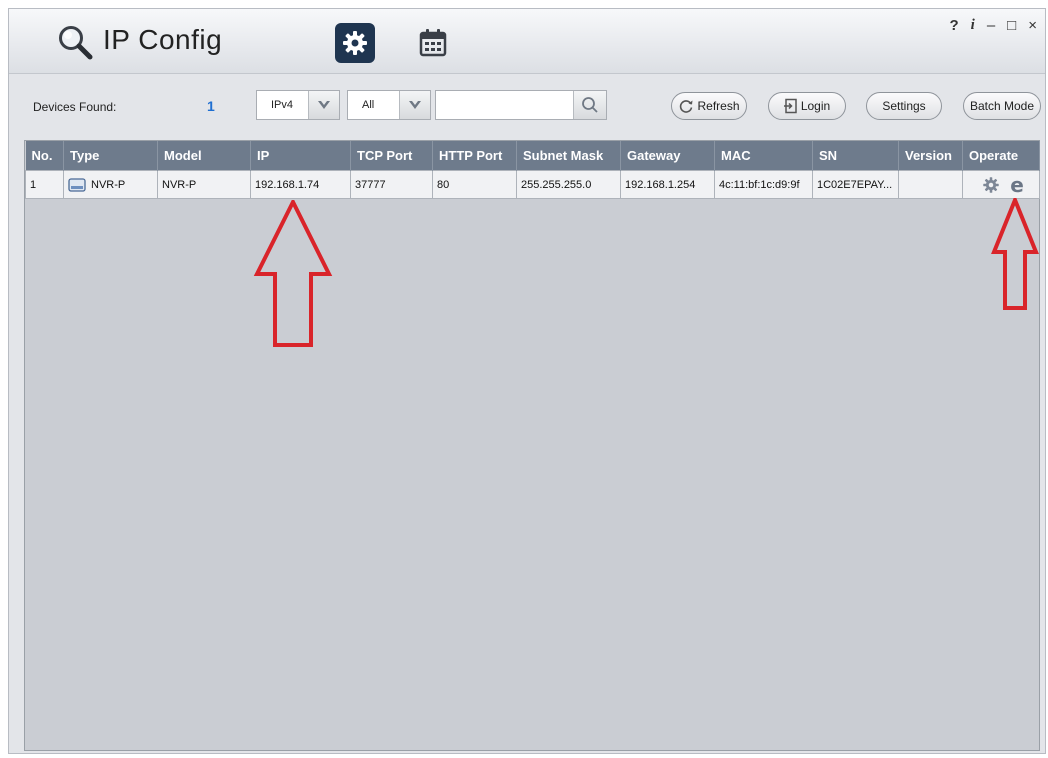  I want to click on devices-found-count: 1, so click(211, 106).